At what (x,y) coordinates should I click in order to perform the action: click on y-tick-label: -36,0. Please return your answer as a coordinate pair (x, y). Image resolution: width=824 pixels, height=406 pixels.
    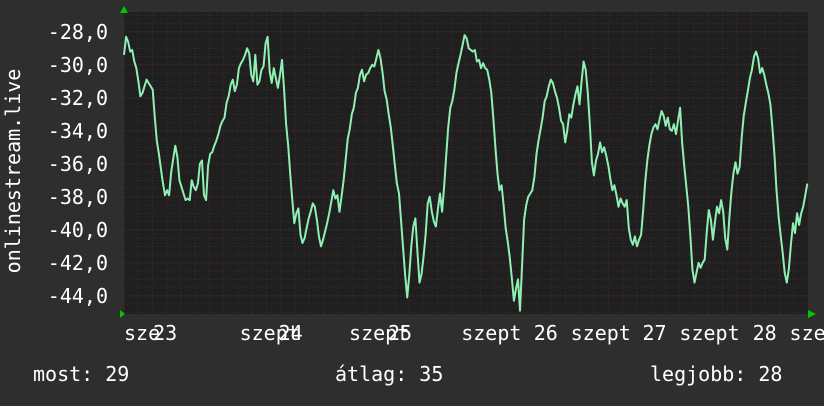
    Looking at the image, I should click on (78, 164).